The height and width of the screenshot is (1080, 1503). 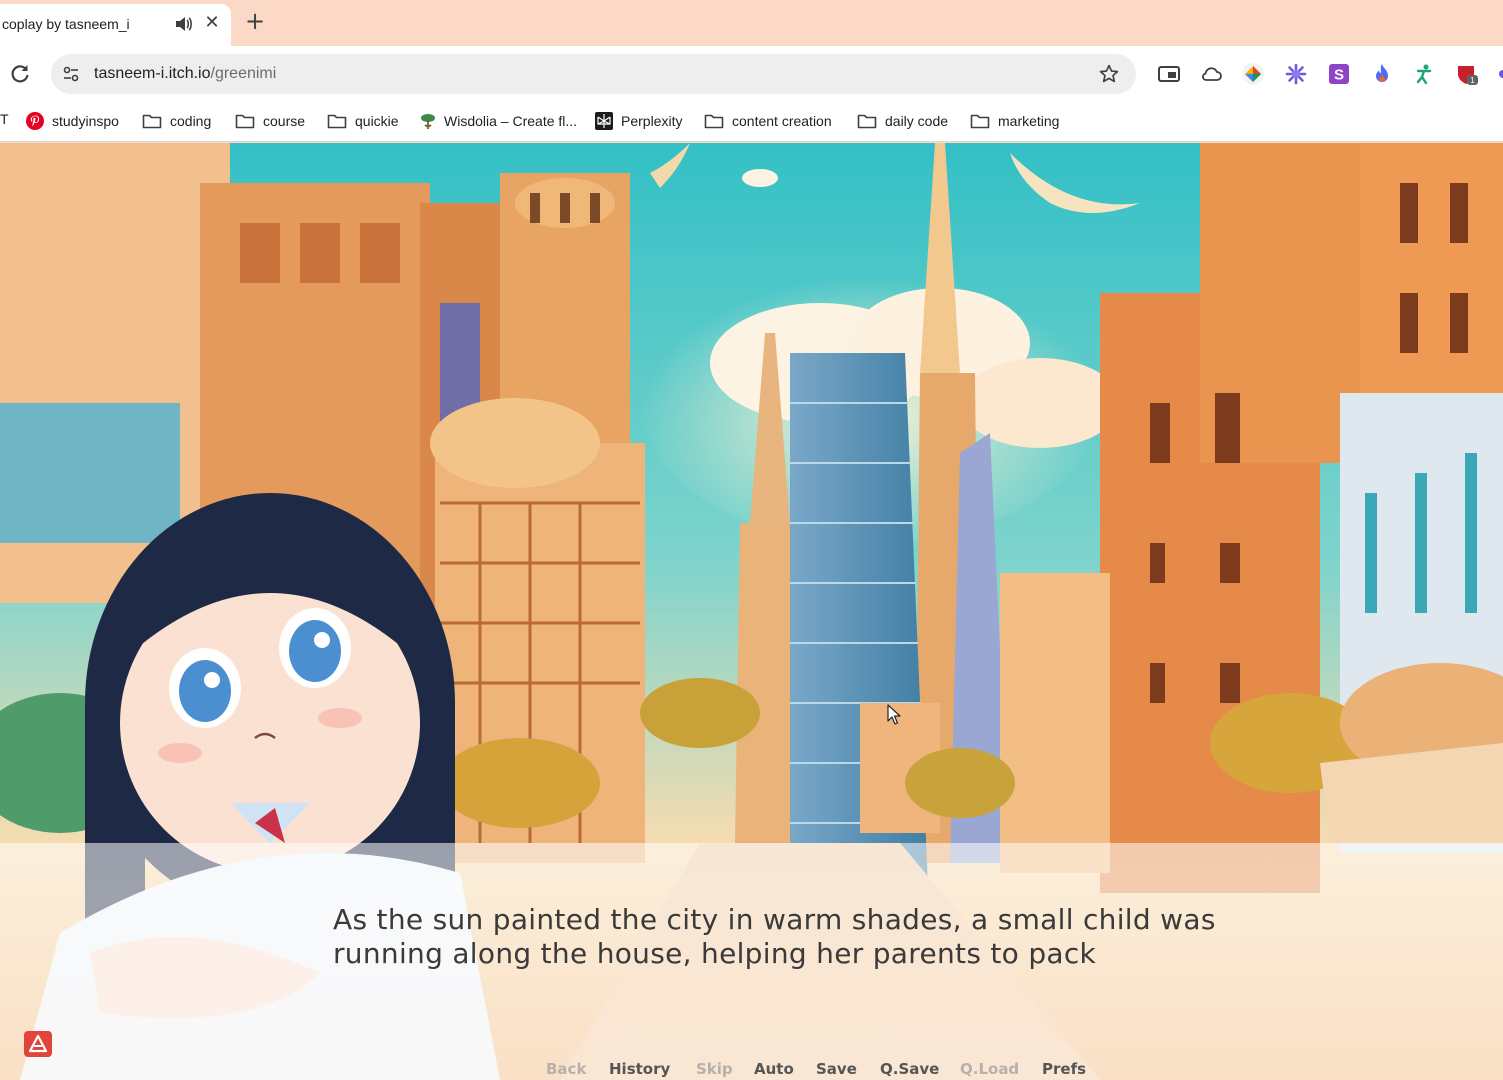 What do you see at coordinates (377, 121) in the screenshot?
I see `bookmark-label: quickie` at bounding box center [377, 121].